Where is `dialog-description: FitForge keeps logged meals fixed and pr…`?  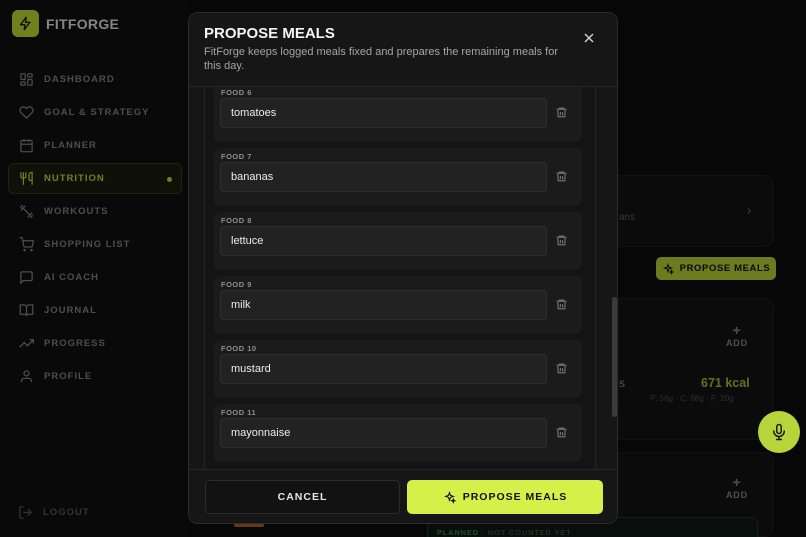 dialog-description: FitForge keeps logged meals fixed and pr… is located at coordinates (381, 59).